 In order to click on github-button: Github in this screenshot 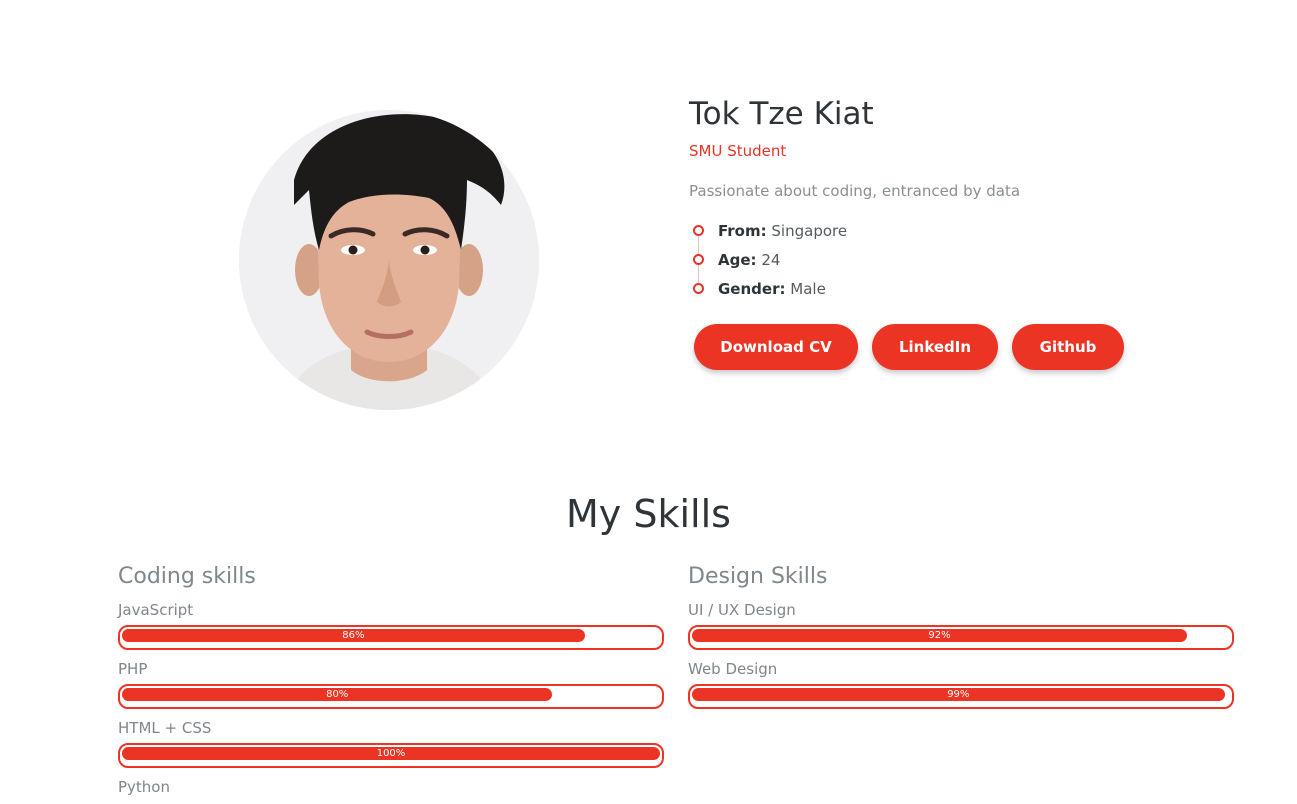, I will do `click(1068, 347)`.